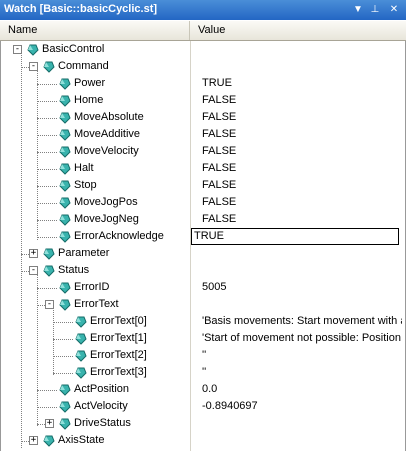 This screenshot has height=451, width=406. I want to click on tree-row-halt: Halt FALSE, so click(203, 168).